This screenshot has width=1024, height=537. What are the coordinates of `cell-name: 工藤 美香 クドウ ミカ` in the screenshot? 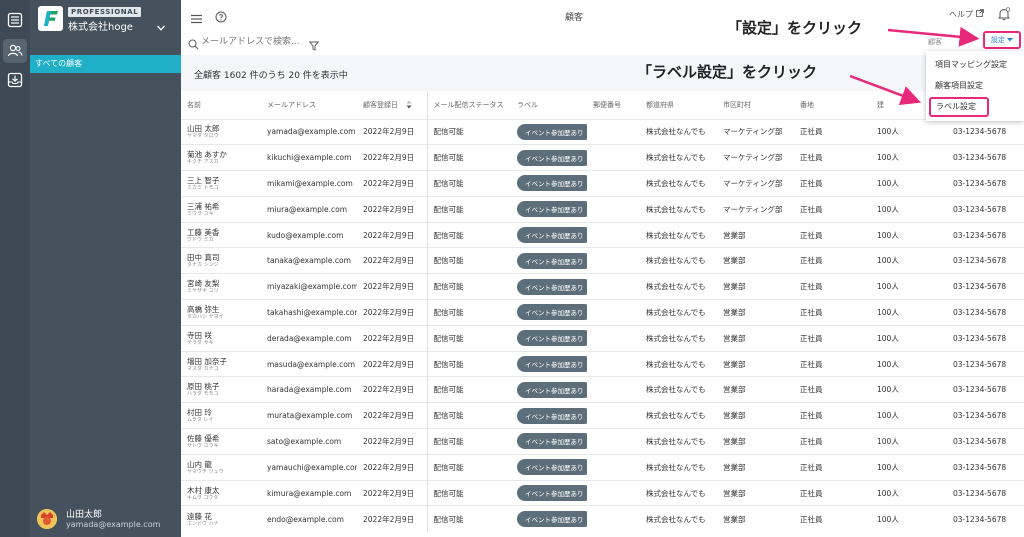 It's located at (221, 234).